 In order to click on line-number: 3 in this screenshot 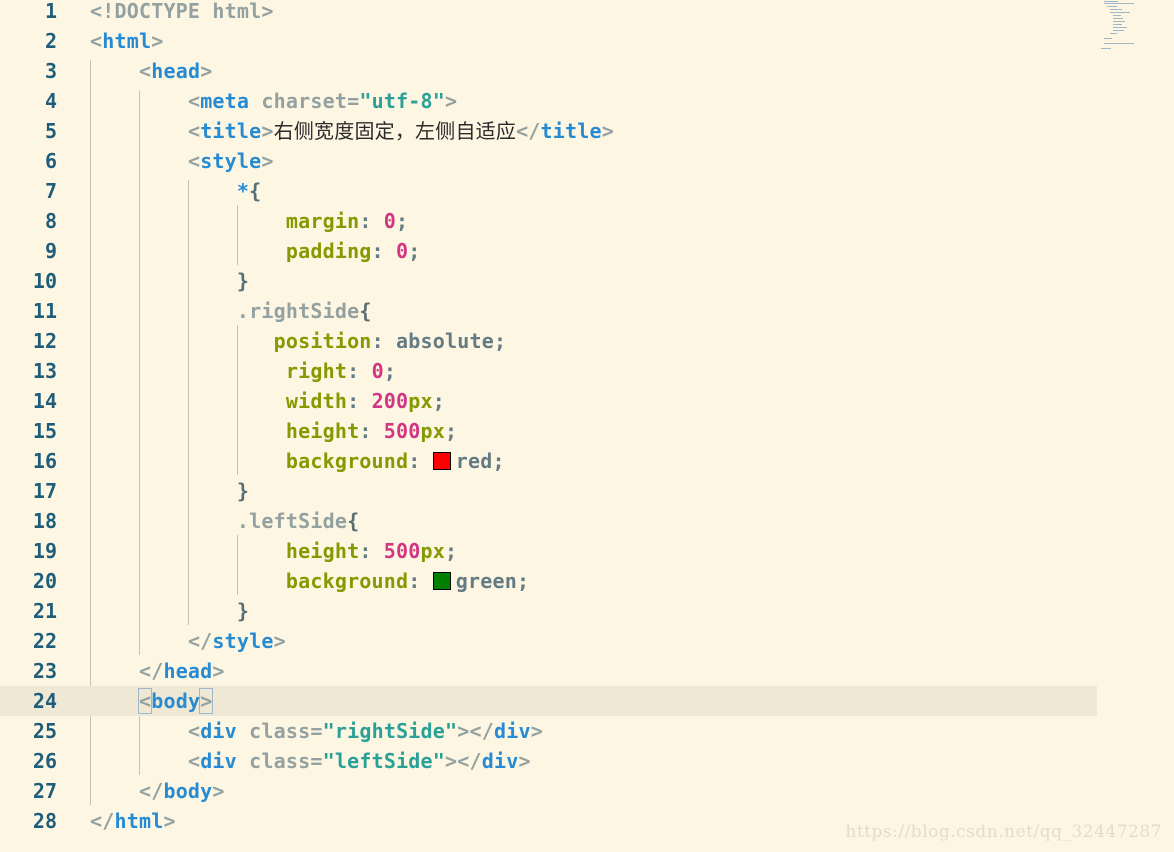, I will do `click(50, 71)`.